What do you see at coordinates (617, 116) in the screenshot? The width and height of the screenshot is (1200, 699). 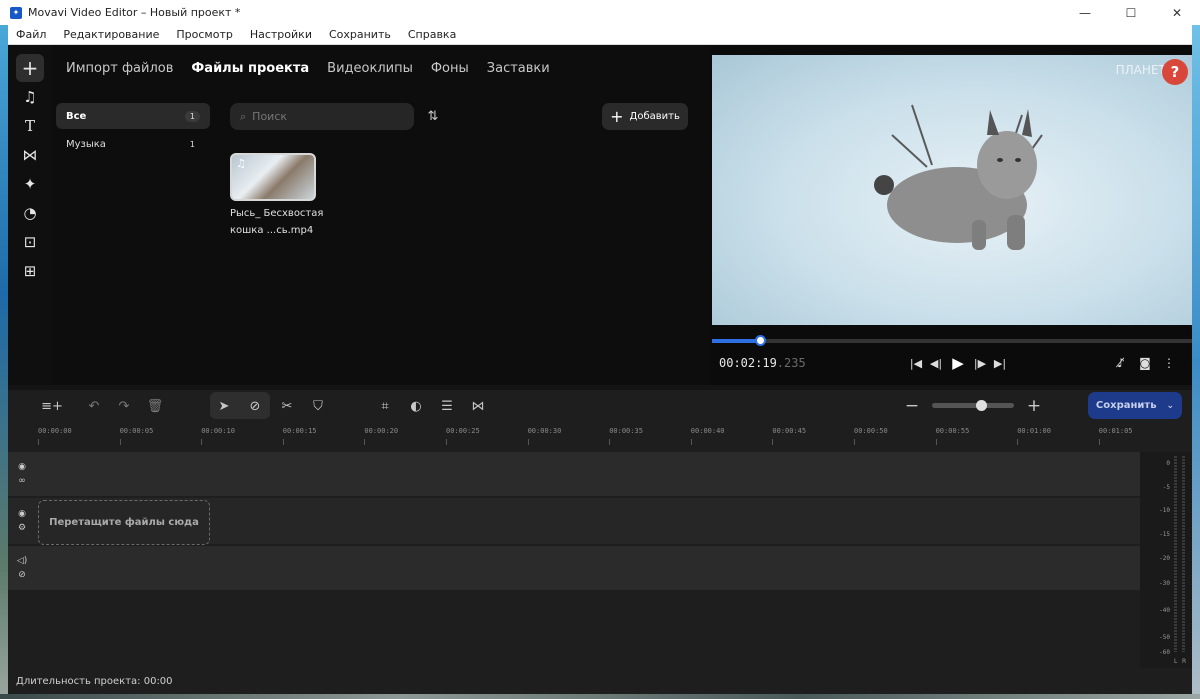 I see `plus-icon: +` at bounding box center [617, 116].